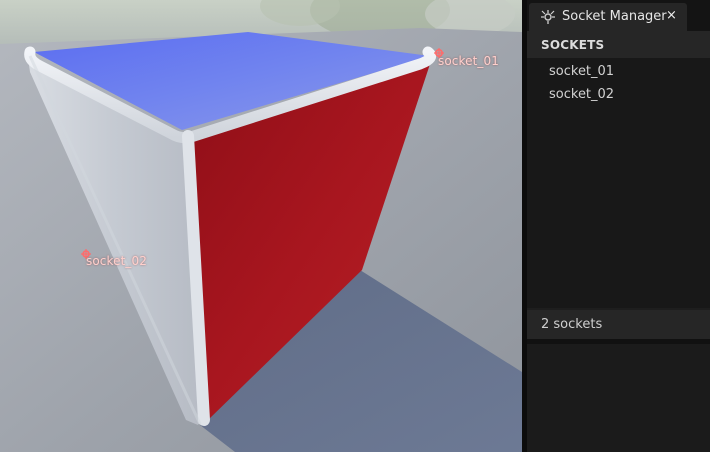 The image size is (710, 452). Describe the element at coordinates (116, 261) in the screenshot. I see `socket-marker-label: socket_02` at that location.